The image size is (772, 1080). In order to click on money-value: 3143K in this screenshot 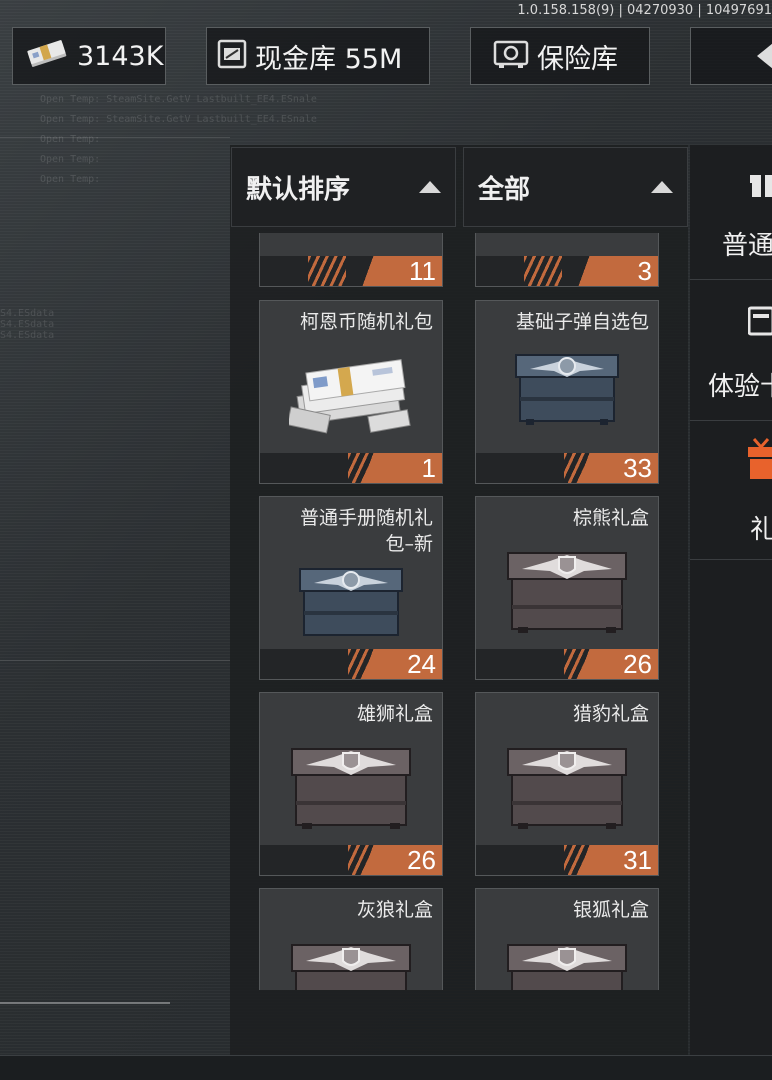, I will do `click(120, 56)`.